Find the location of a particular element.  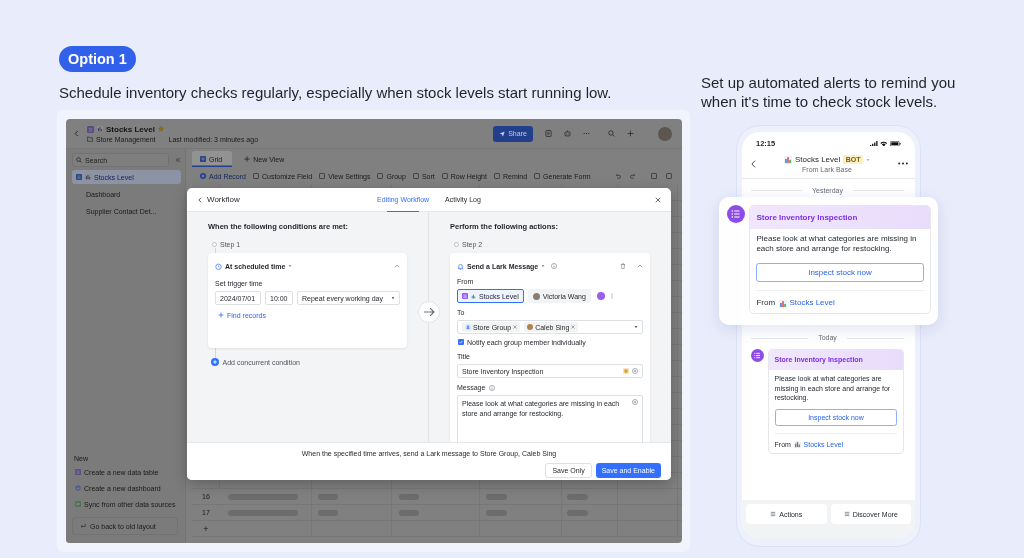

return-icon is located at coordinates (83, 526).